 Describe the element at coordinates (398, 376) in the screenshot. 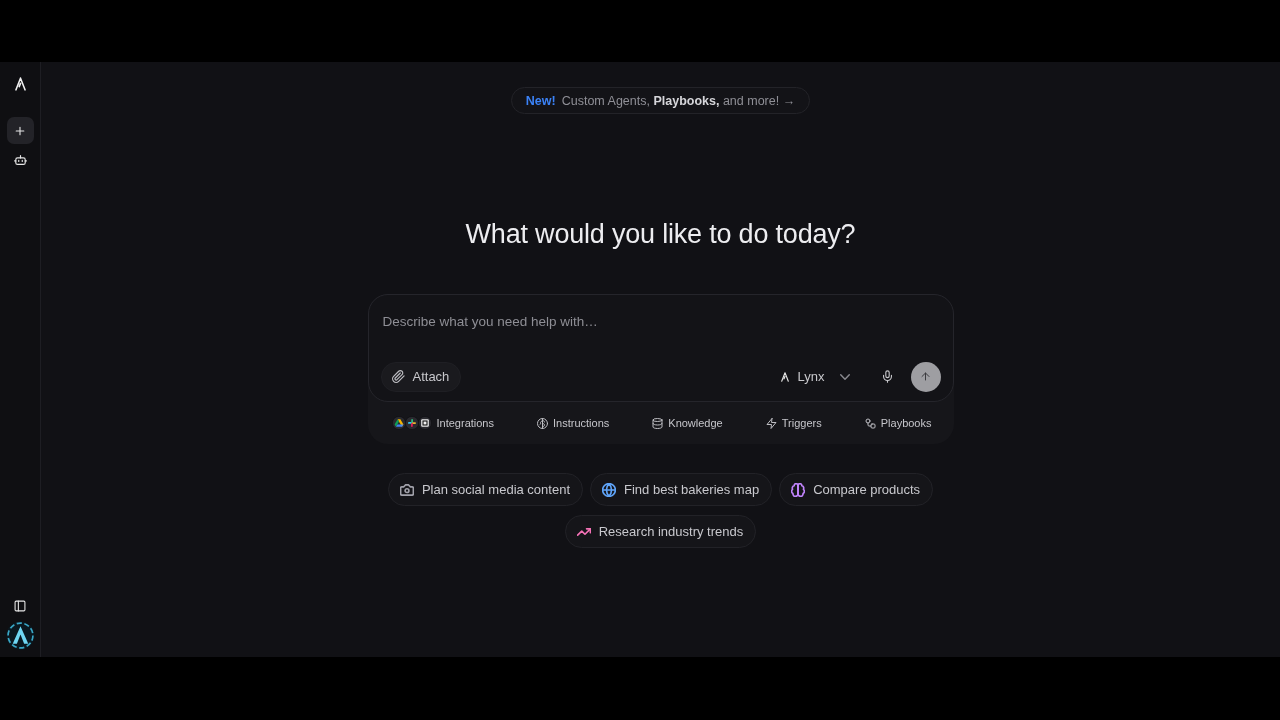

I see `paperclip-icon` at that location.